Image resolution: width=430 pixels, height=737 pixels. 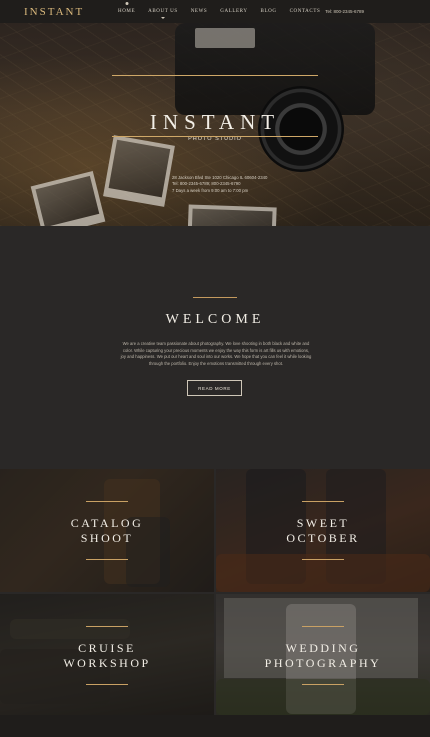 What do you see at coordinates (215, 136) in the screenshot?
I see `hero-divider-bottom` at bounding box center [215, 136].